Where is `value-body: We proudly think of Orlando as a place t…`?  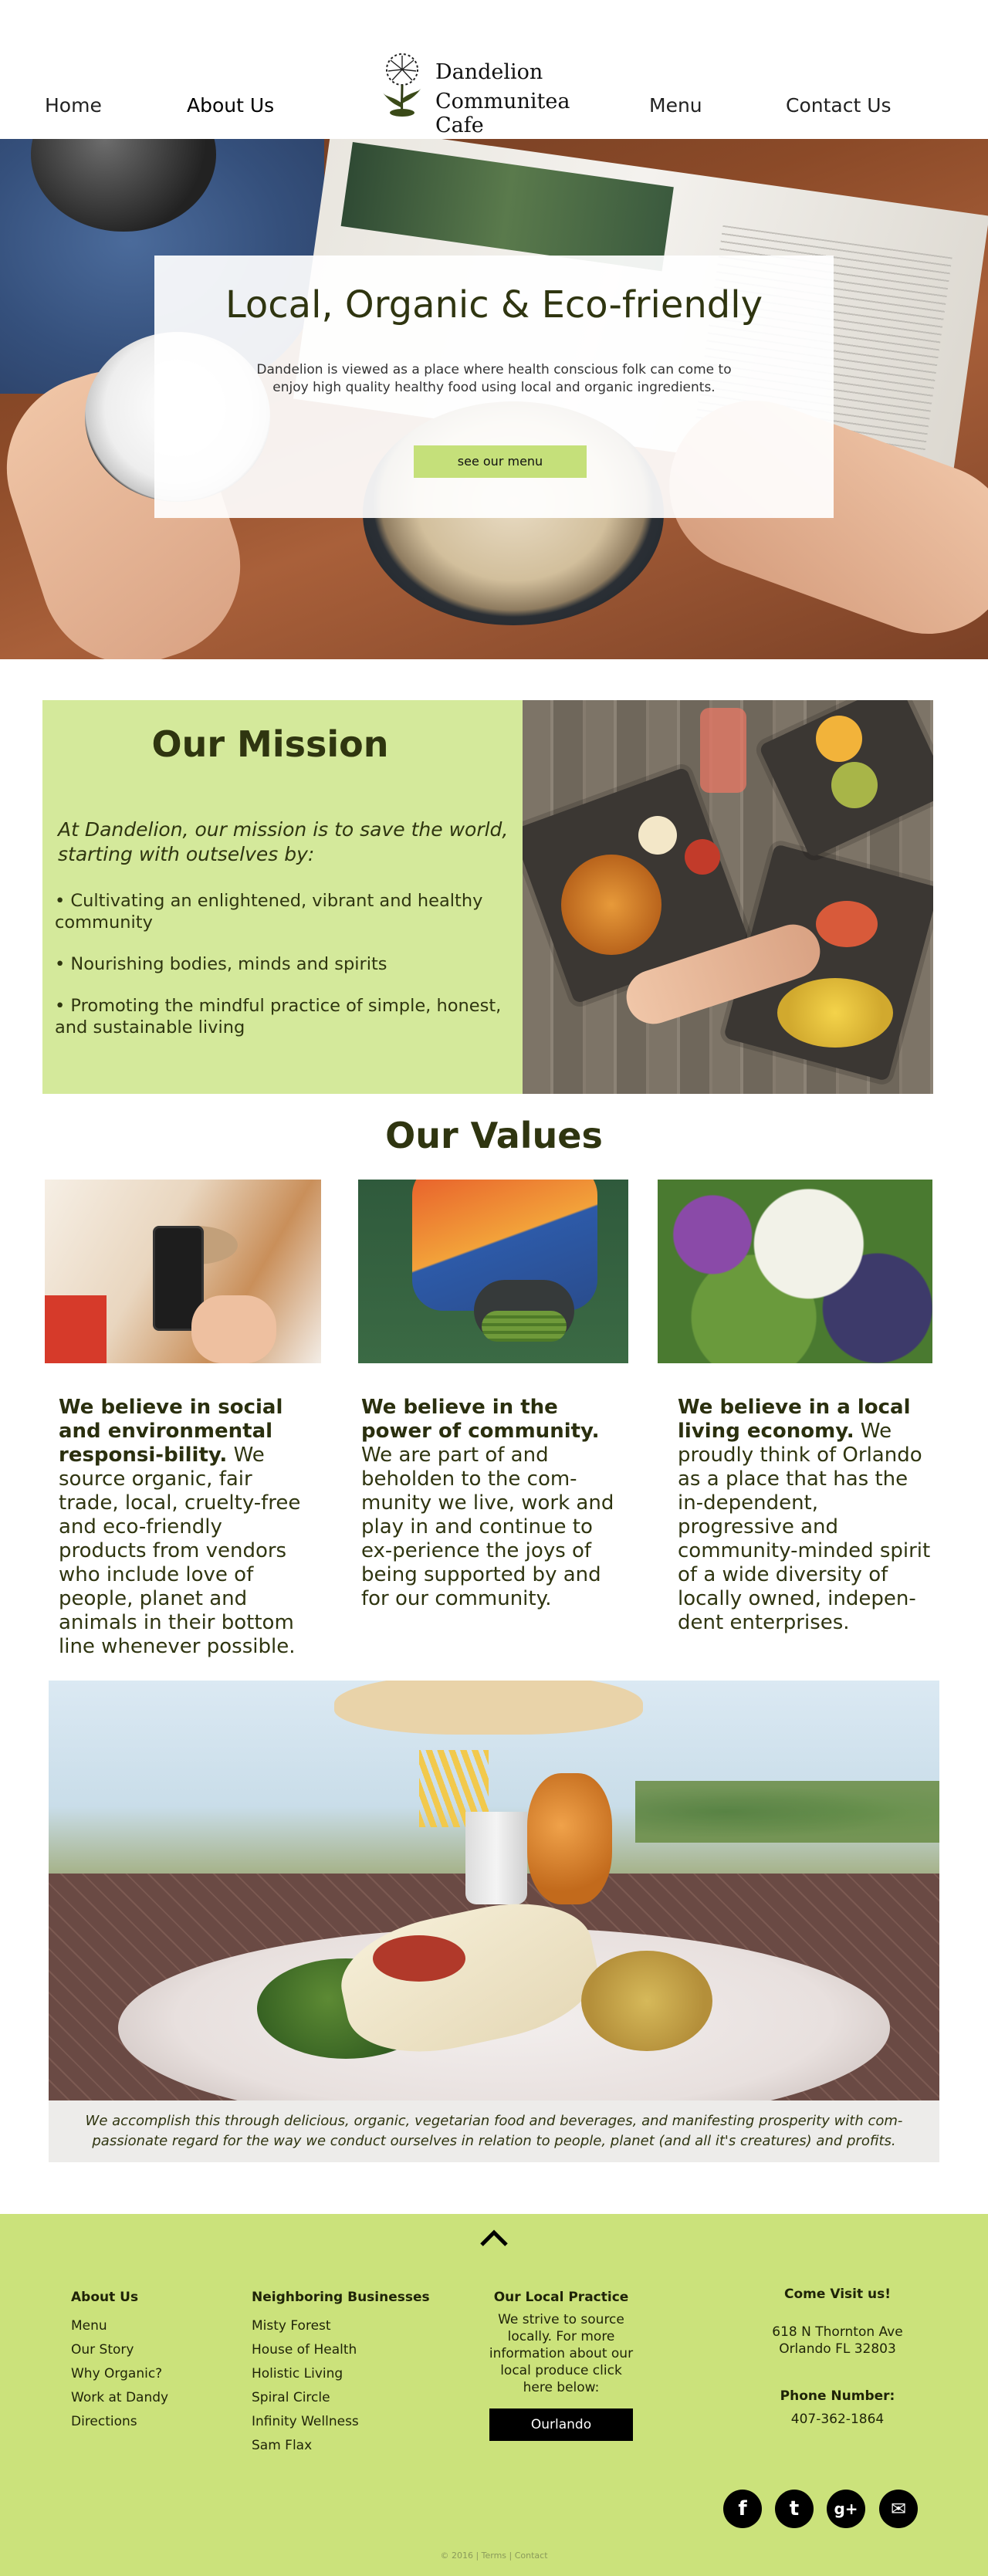
value-body: We proudly think of Orlando as a place t… is located at coordinates (804, 1527).